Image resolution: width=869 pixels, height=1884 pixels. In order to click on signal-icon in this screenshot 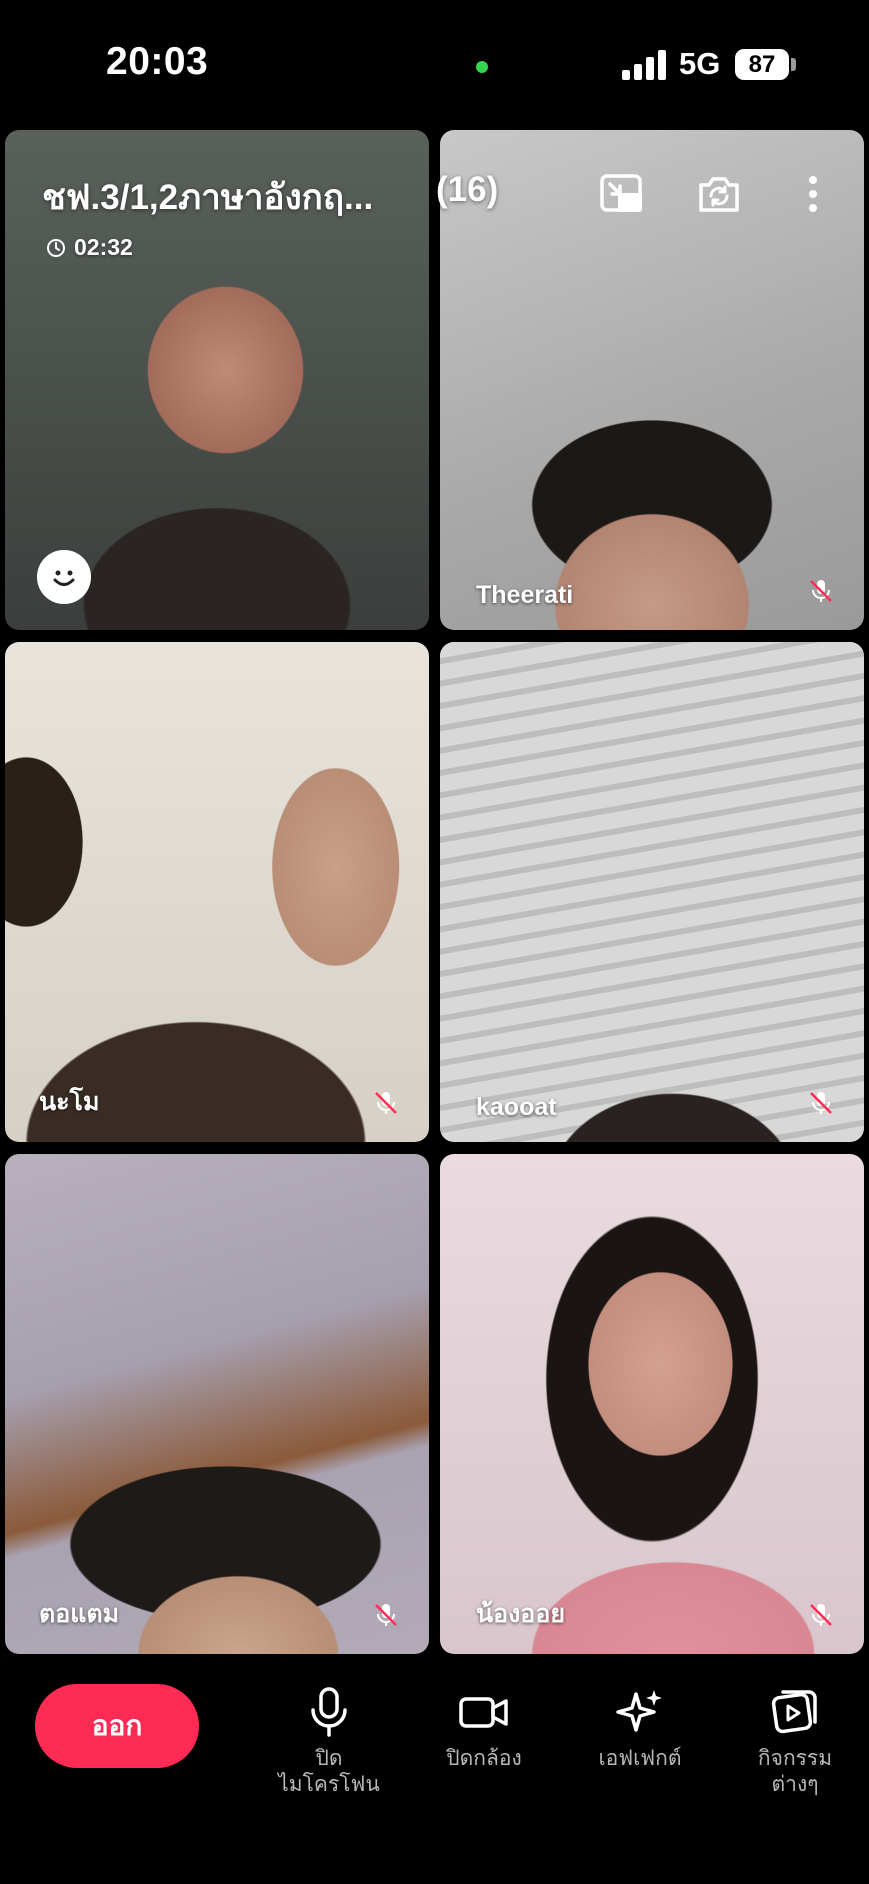, I will do `click(644, 65)`.